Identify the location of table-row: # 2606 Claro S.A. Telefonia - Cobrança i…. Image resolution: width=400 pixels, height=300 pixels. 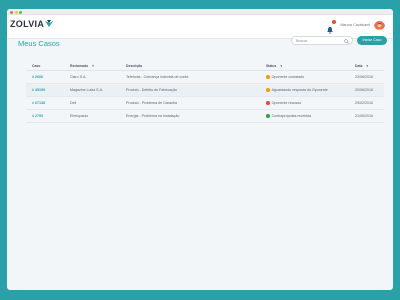
(205, 77).